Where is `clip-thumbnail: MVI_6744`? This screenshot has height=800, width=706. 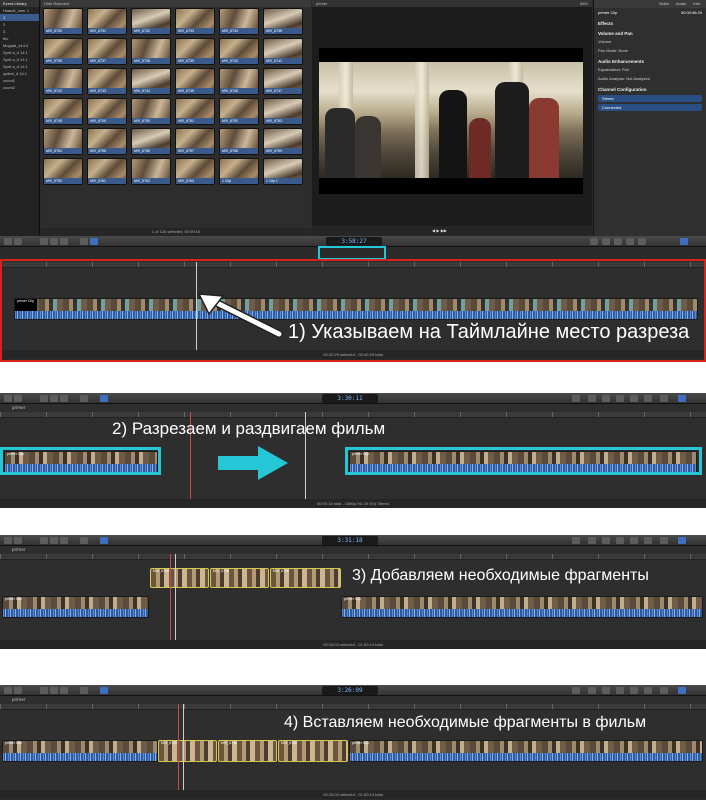
clip-thumbnail: MVI_6744 is located at coordinates (151, 81).